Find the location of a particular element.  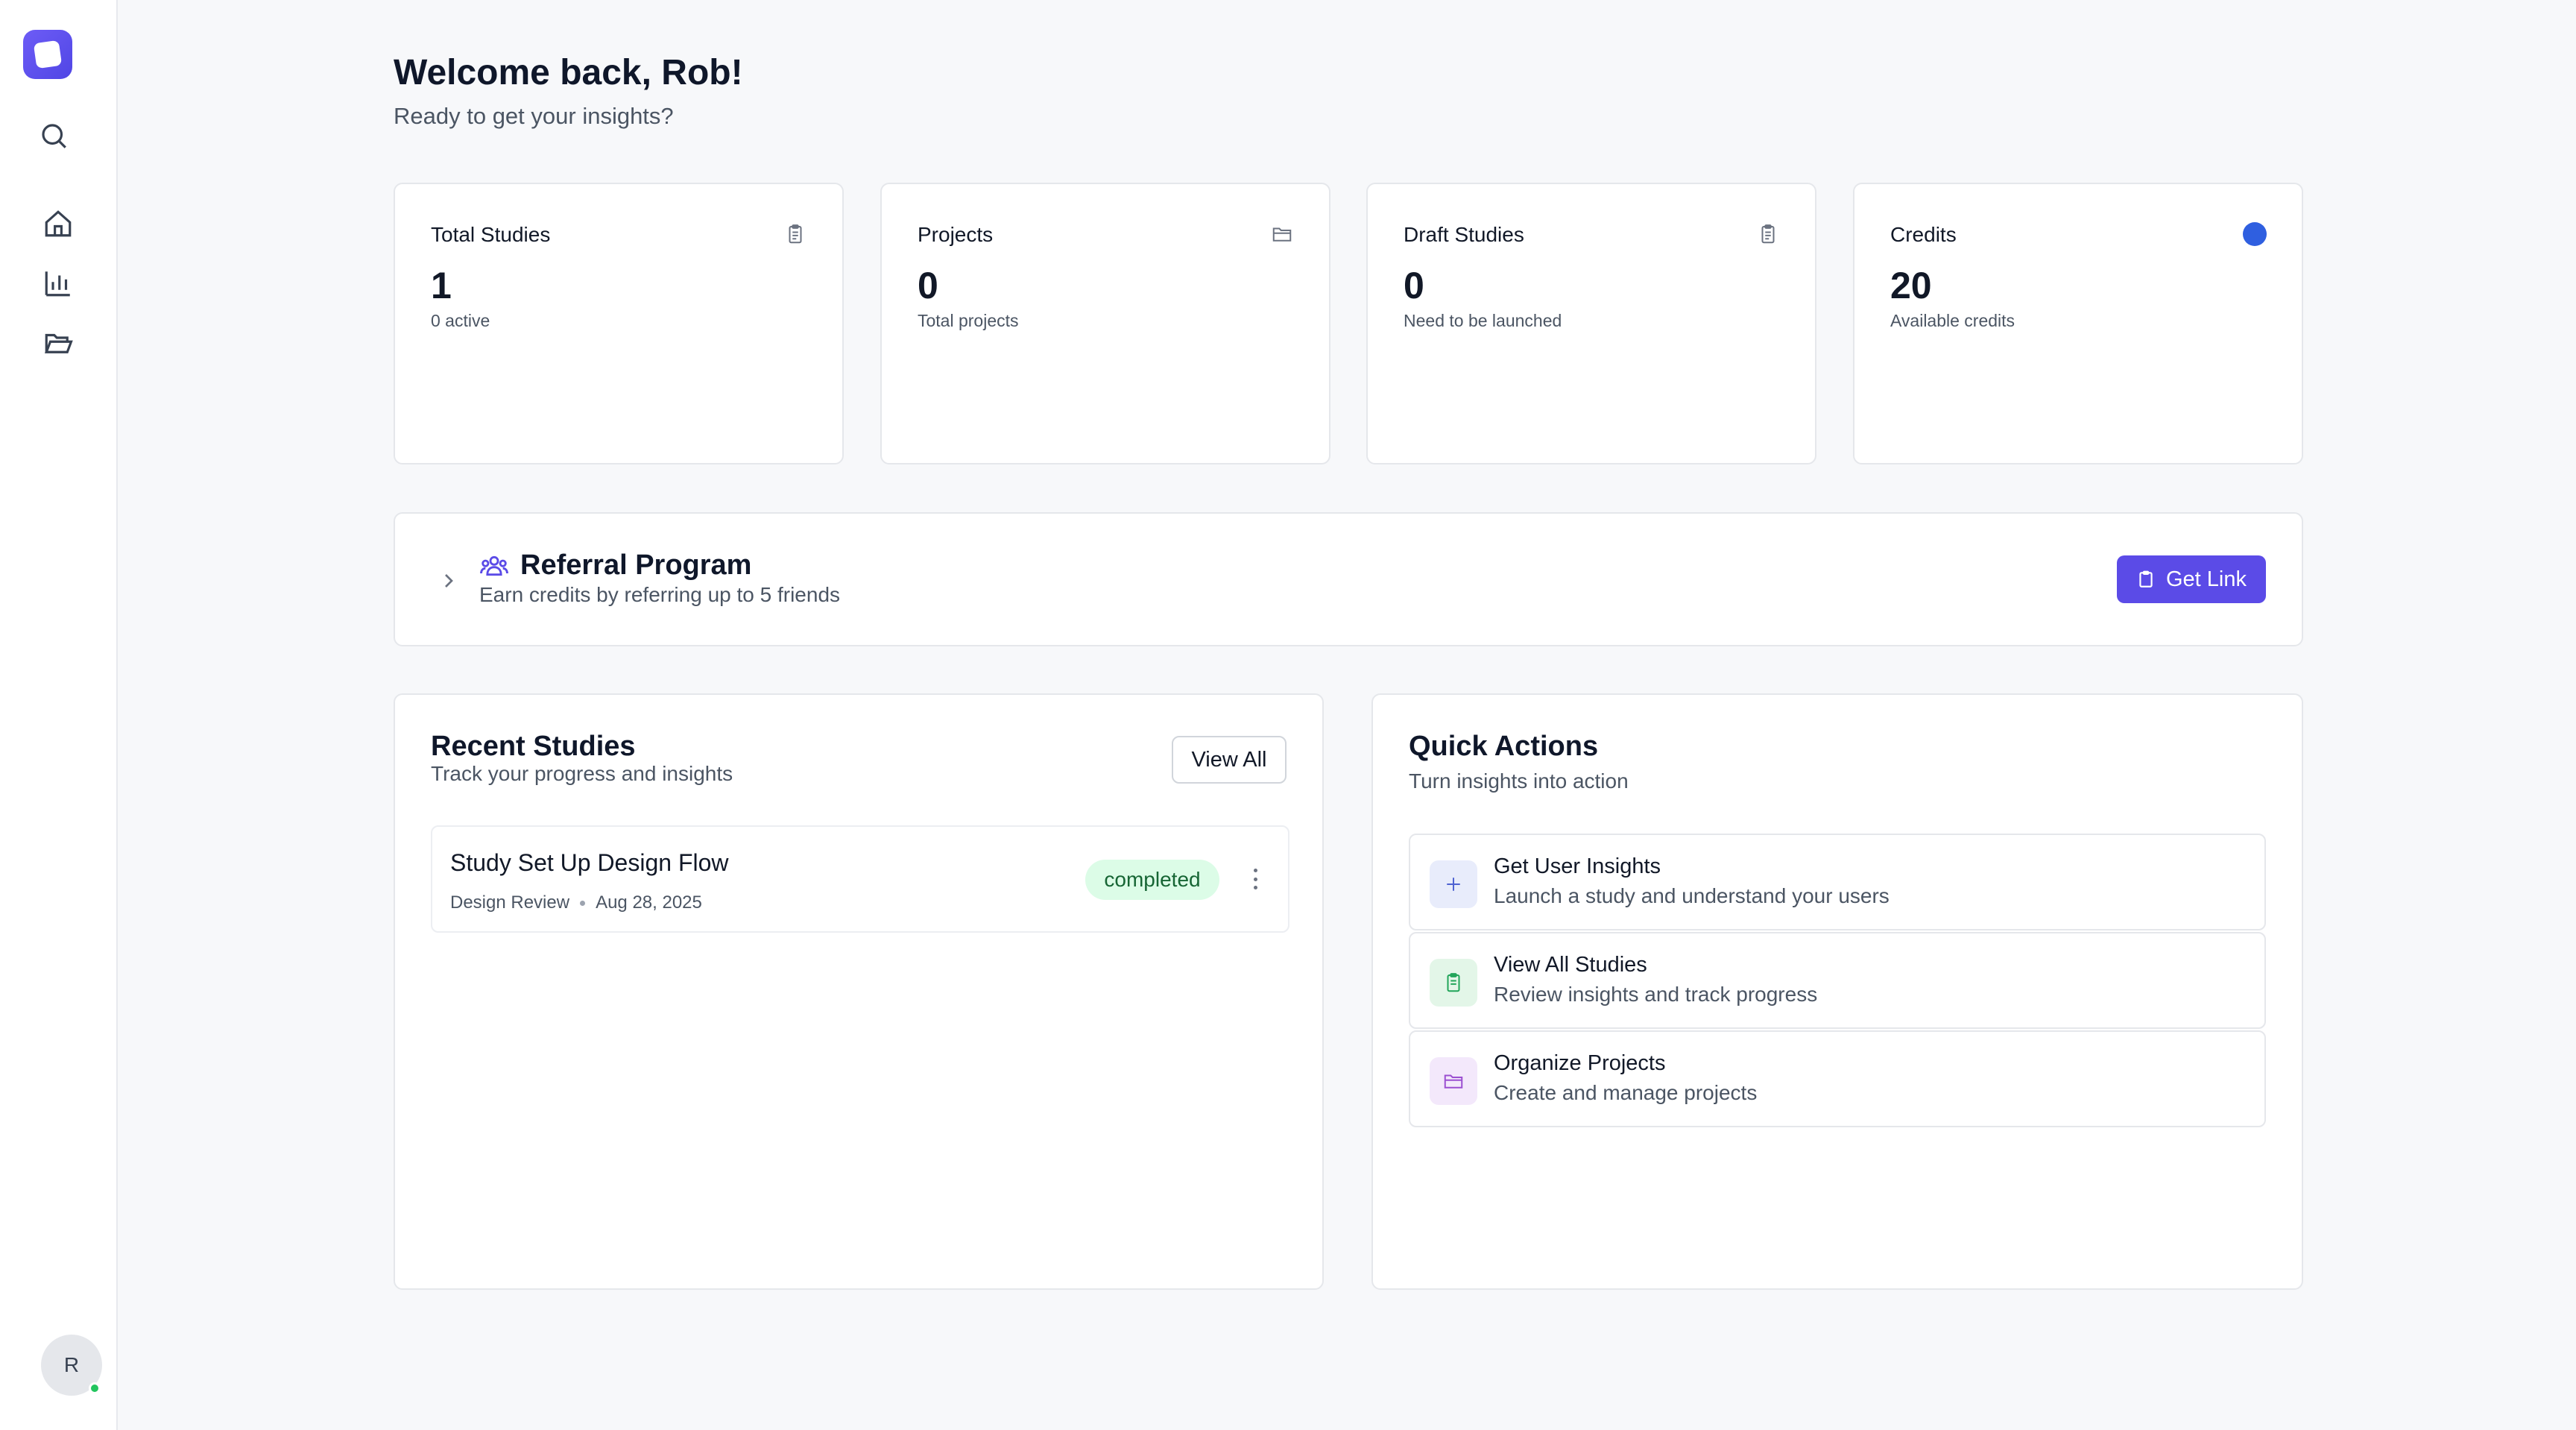

page-subtitle: Ready to get your insights? is located at coordinates (534, 116).